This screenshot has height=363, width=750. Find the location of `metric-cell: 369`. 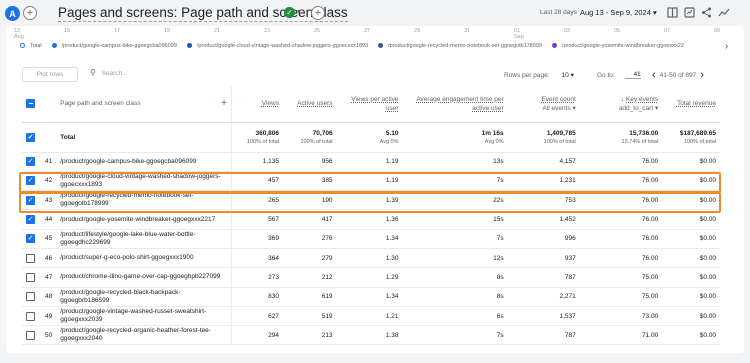

metric-cell: 369 is located at coordinates (256, 239).